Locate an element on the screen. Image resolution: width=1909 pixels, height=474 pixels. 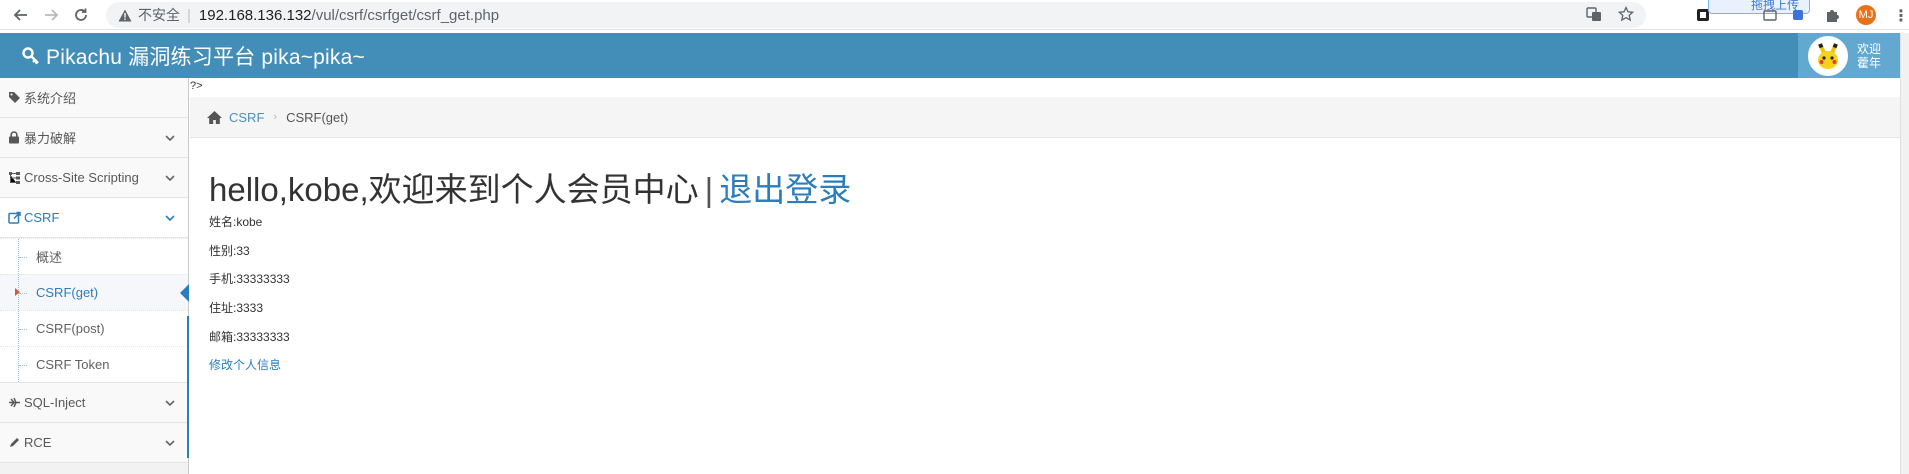
sidebar-item-bruteforce: 暴力破解 is located at coordinates (94, 138).